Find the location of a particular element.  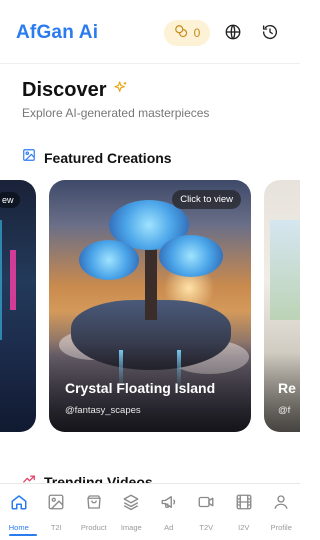

brand-logo: AfGan Ai is located at coordinates (57, 33).